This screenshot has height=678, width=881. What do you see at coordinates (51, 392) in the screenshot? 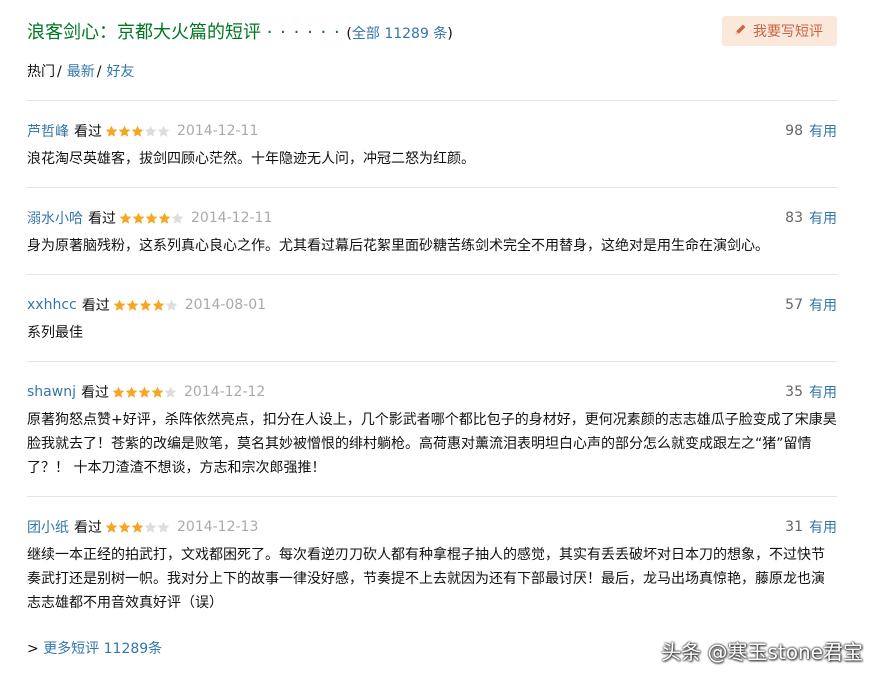
I see `comment-user: shawnj` at bounding box center [51, 392].